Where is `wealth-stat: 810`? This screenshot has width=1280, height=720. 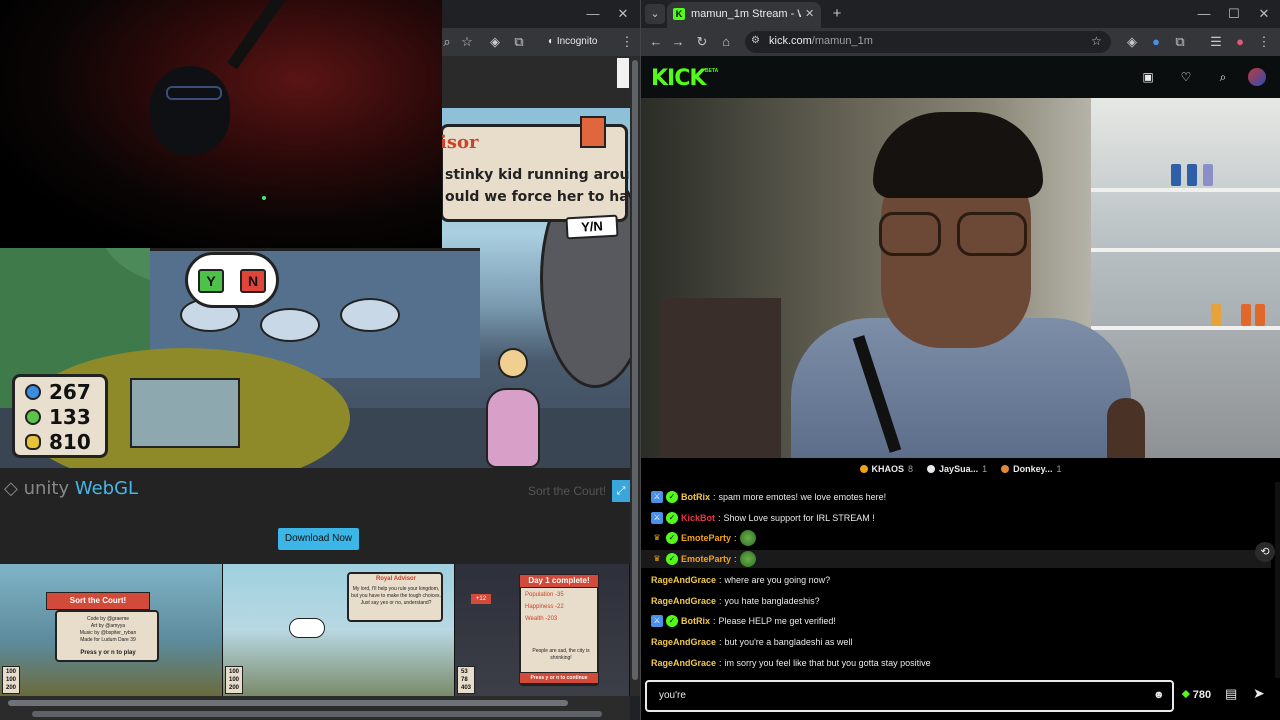
wealth-stat: 810 is located at coordinates (58, 442).